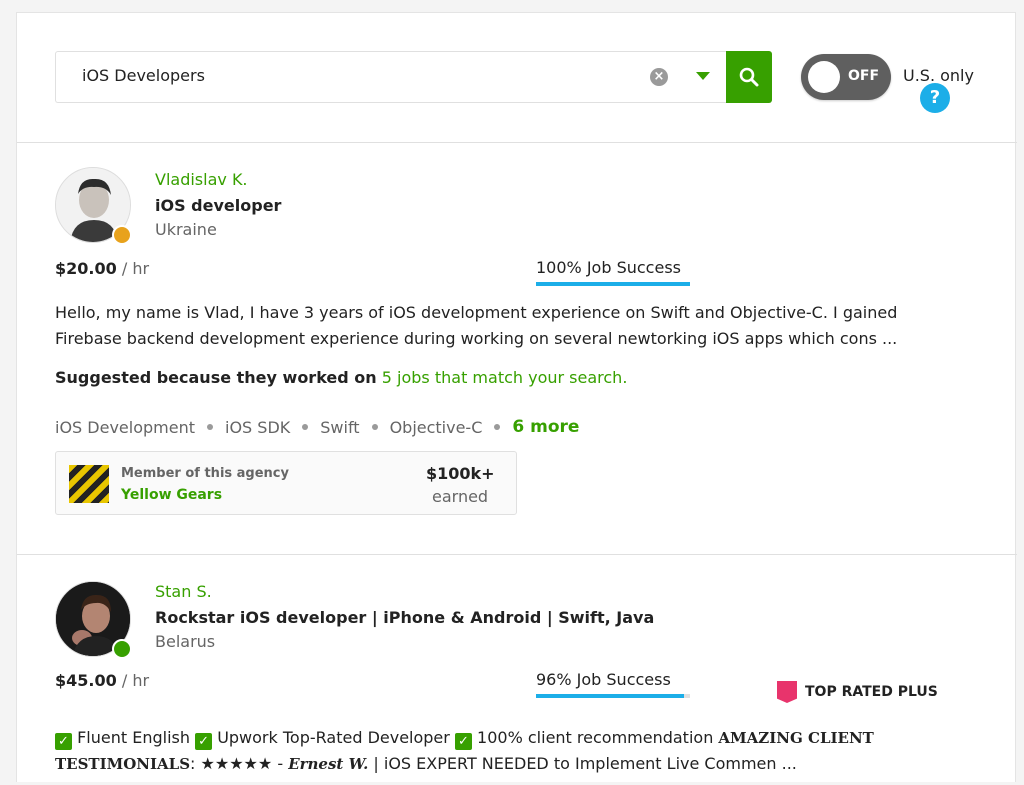  What do you see at coordinates (938, 75) in the screenshot?
I see `us-only-label: U.S. only` at bounding box center [938, 75].